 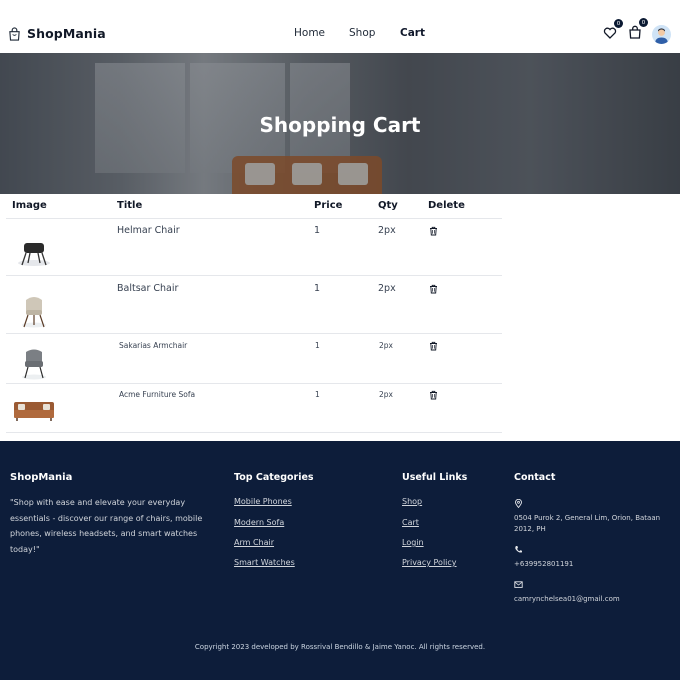 I want to click on column-header-image: Image, so click(x=29, y=205).